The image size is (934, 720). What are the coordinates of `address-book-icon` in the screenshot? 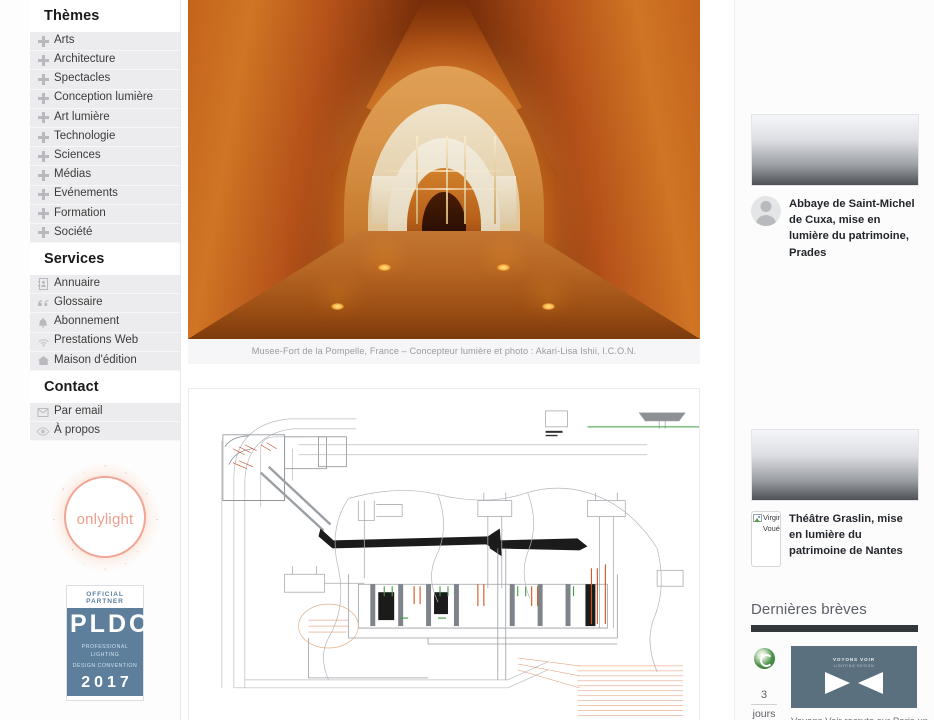 It's located at (43, 284).